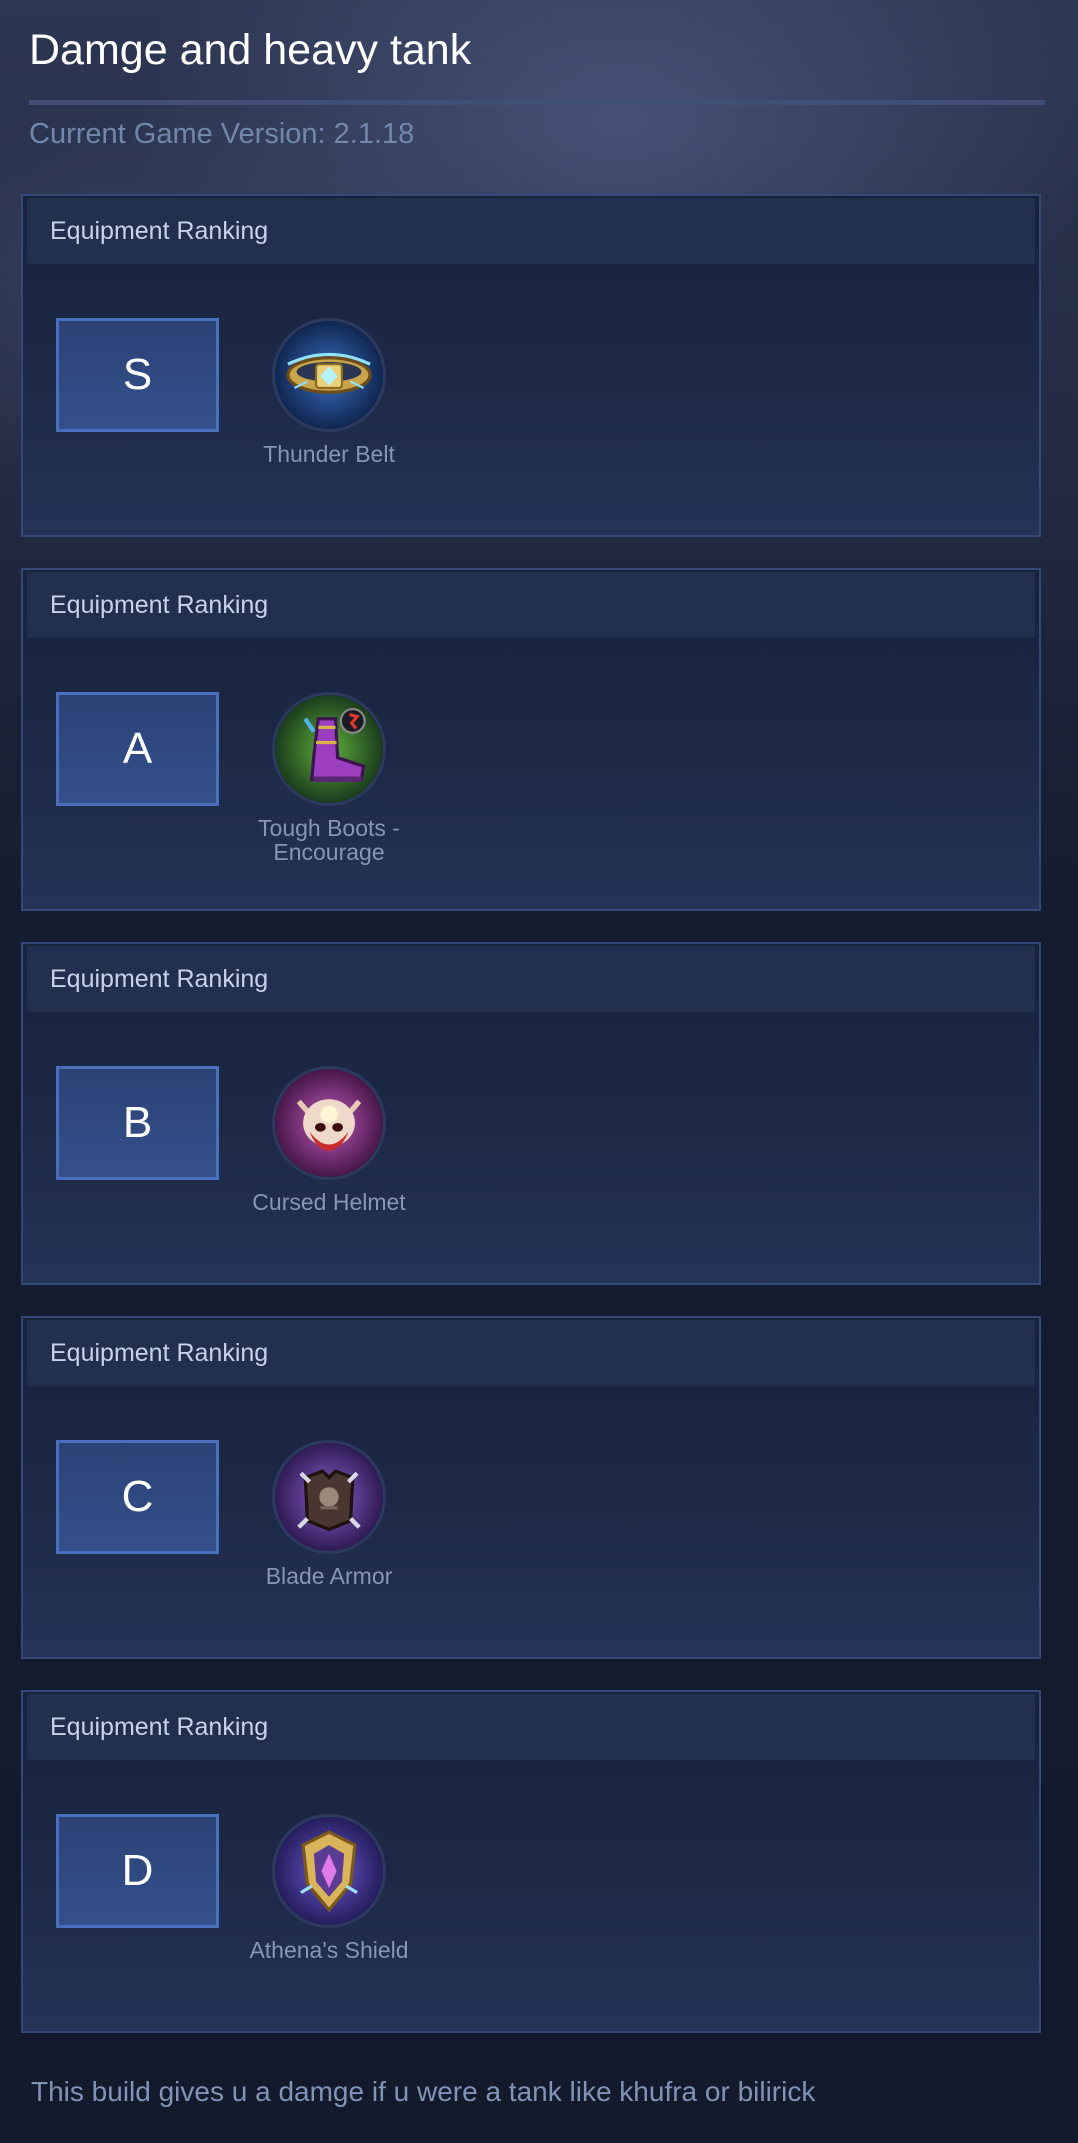 This screenshot has height=2143, width=1078. I want to click on item-name: Thunder Belt, so click(329, 454).